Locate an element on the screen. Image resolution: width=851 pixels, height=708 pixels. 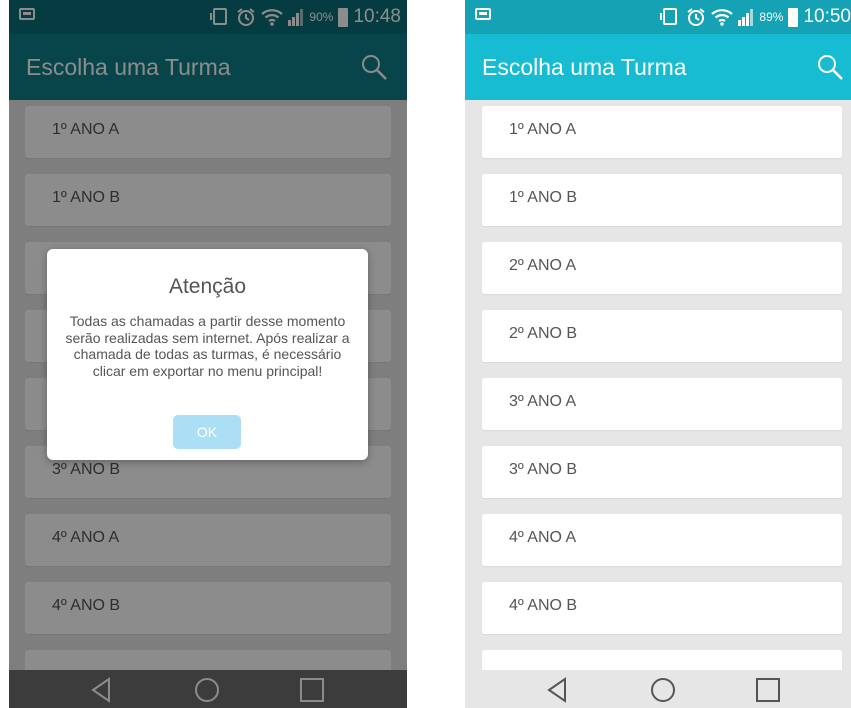
class-list-item: 2º ANO B is located at coordinates (662, 336).